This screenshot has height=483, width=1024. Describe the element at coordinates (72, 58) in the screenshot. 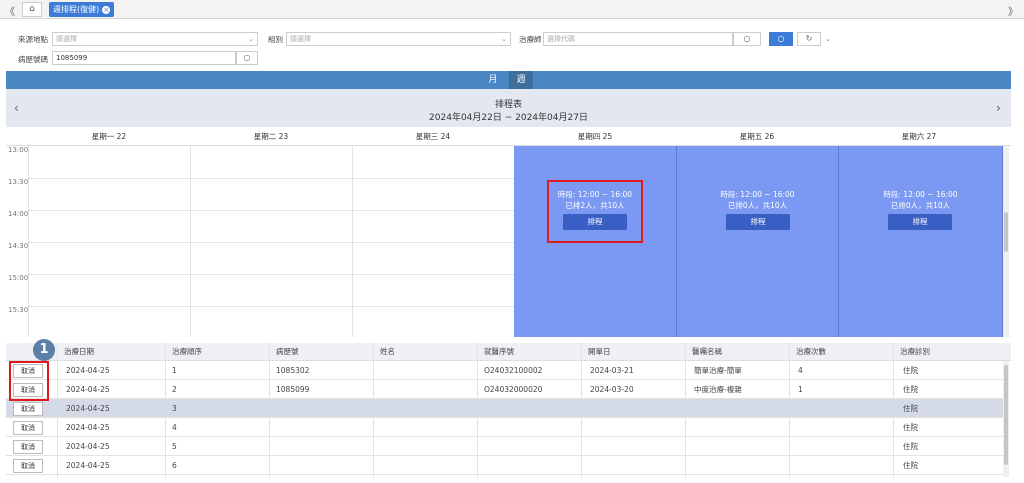

I see `chart-number-value: 1085099` at that location.